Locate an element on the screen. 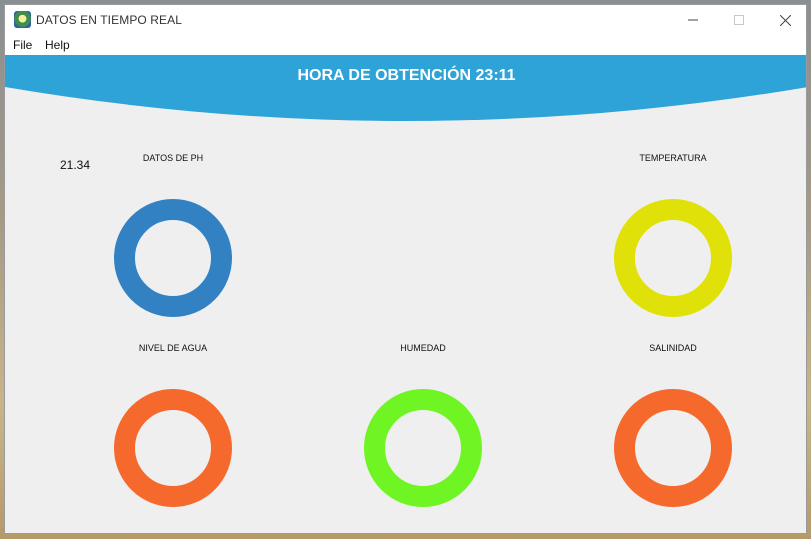  minimize-button is located at coordinates (693, 20).